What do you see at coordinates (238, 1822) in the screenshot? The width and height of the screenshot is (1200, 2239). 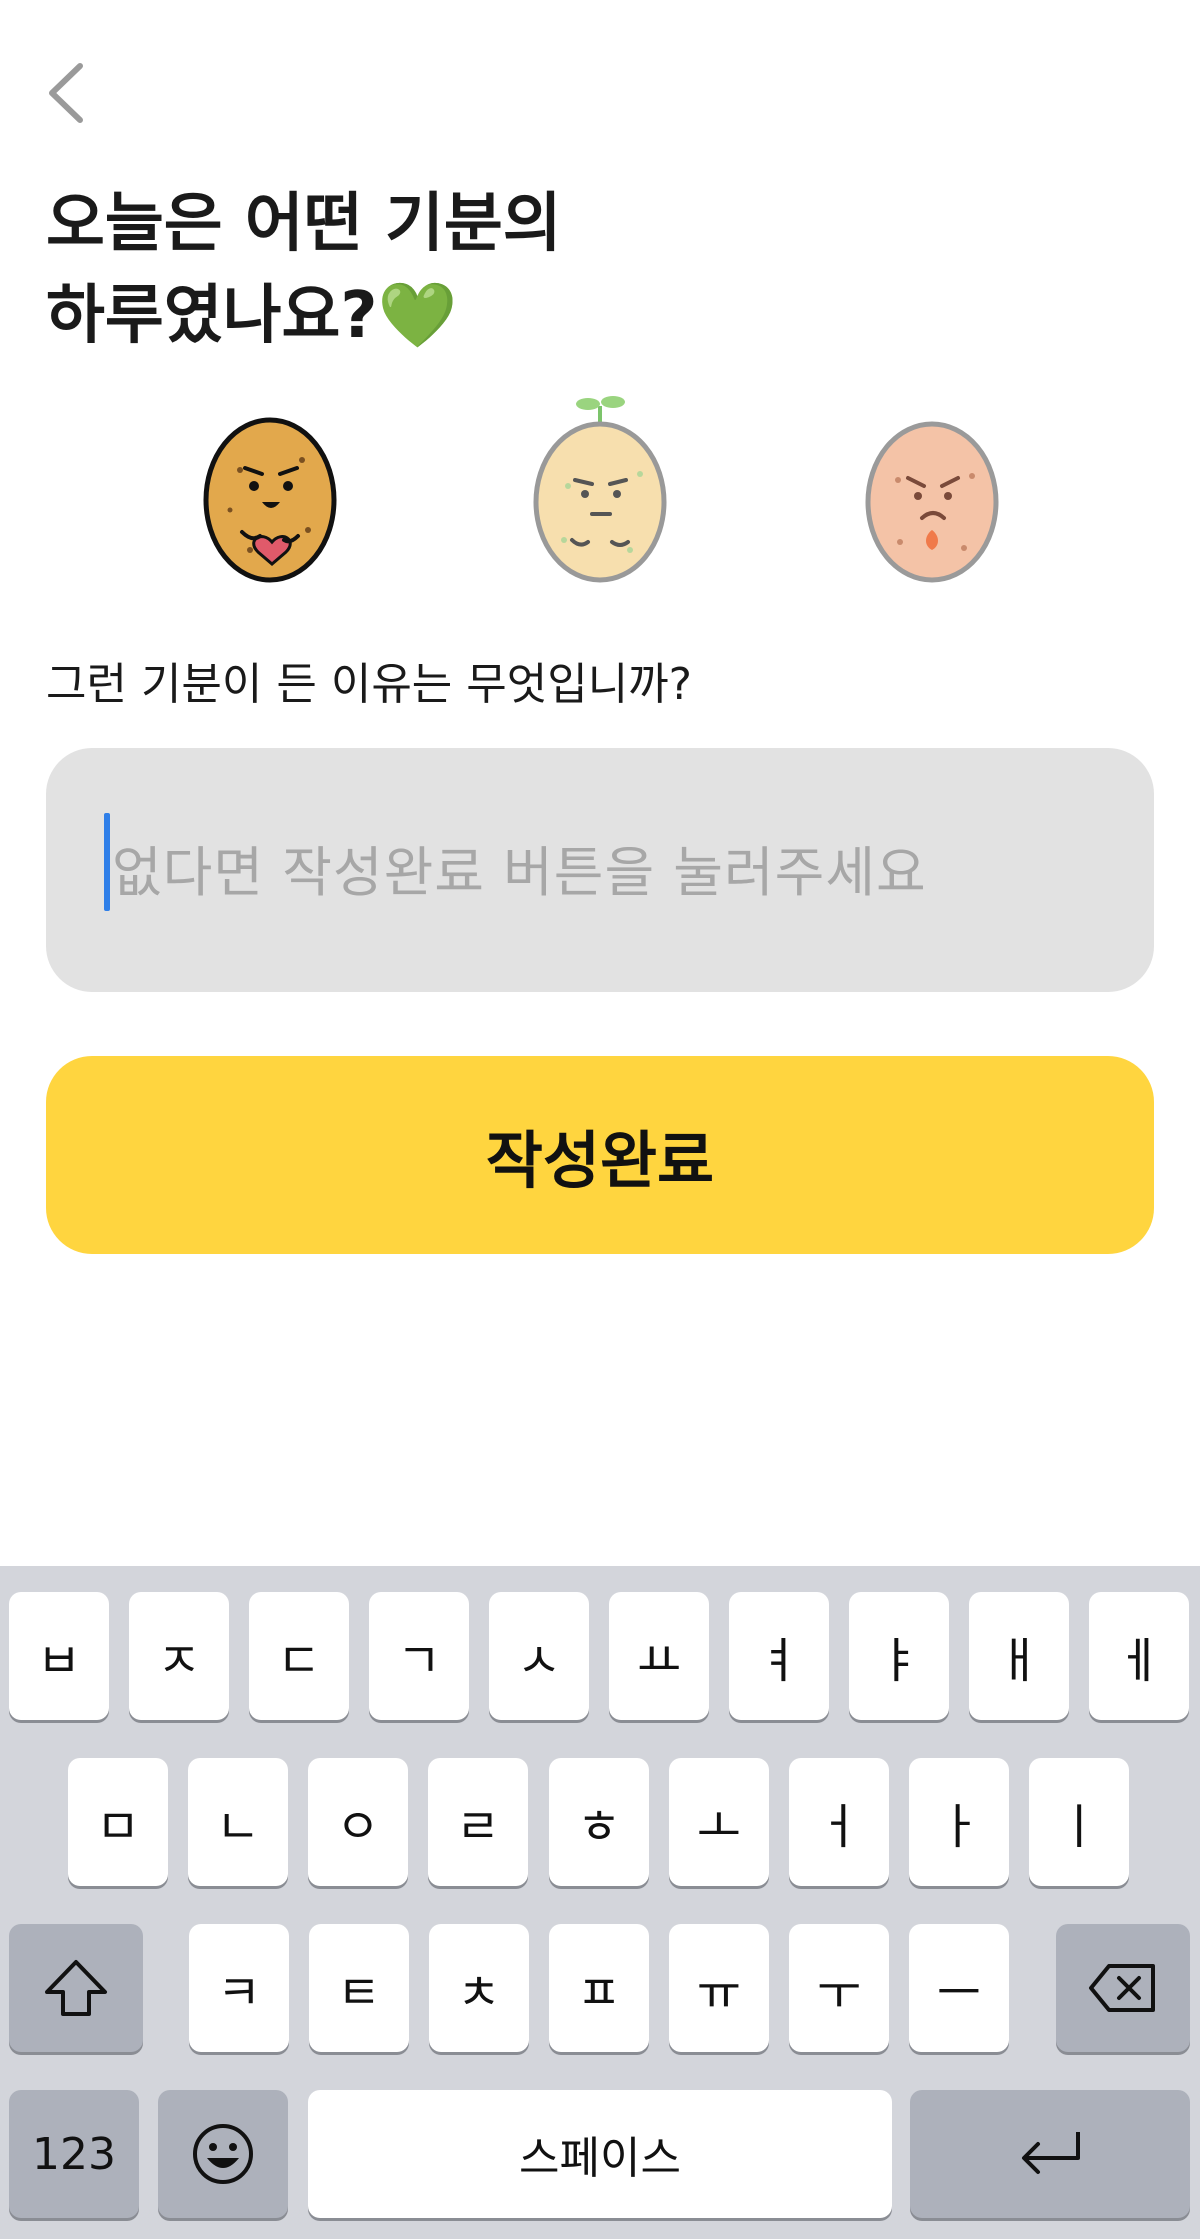 I see `key: ㄴ` at bounding box center [238, 1822].